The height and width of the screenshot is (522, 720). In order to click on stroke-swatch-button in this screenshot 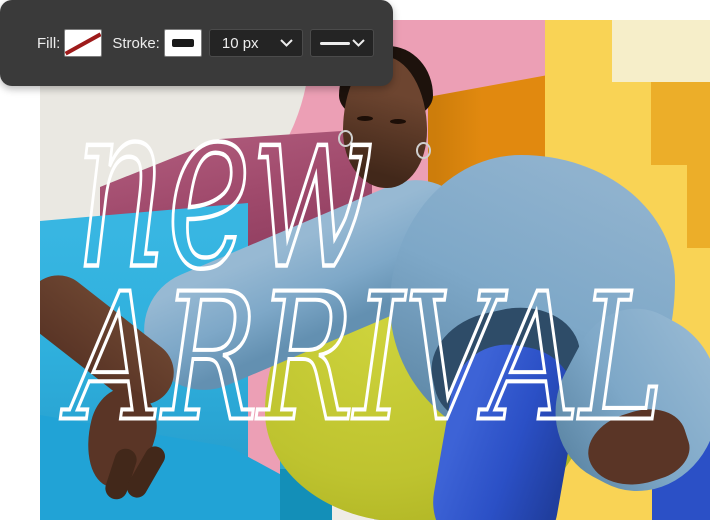, I will do `click(182, 43)`.